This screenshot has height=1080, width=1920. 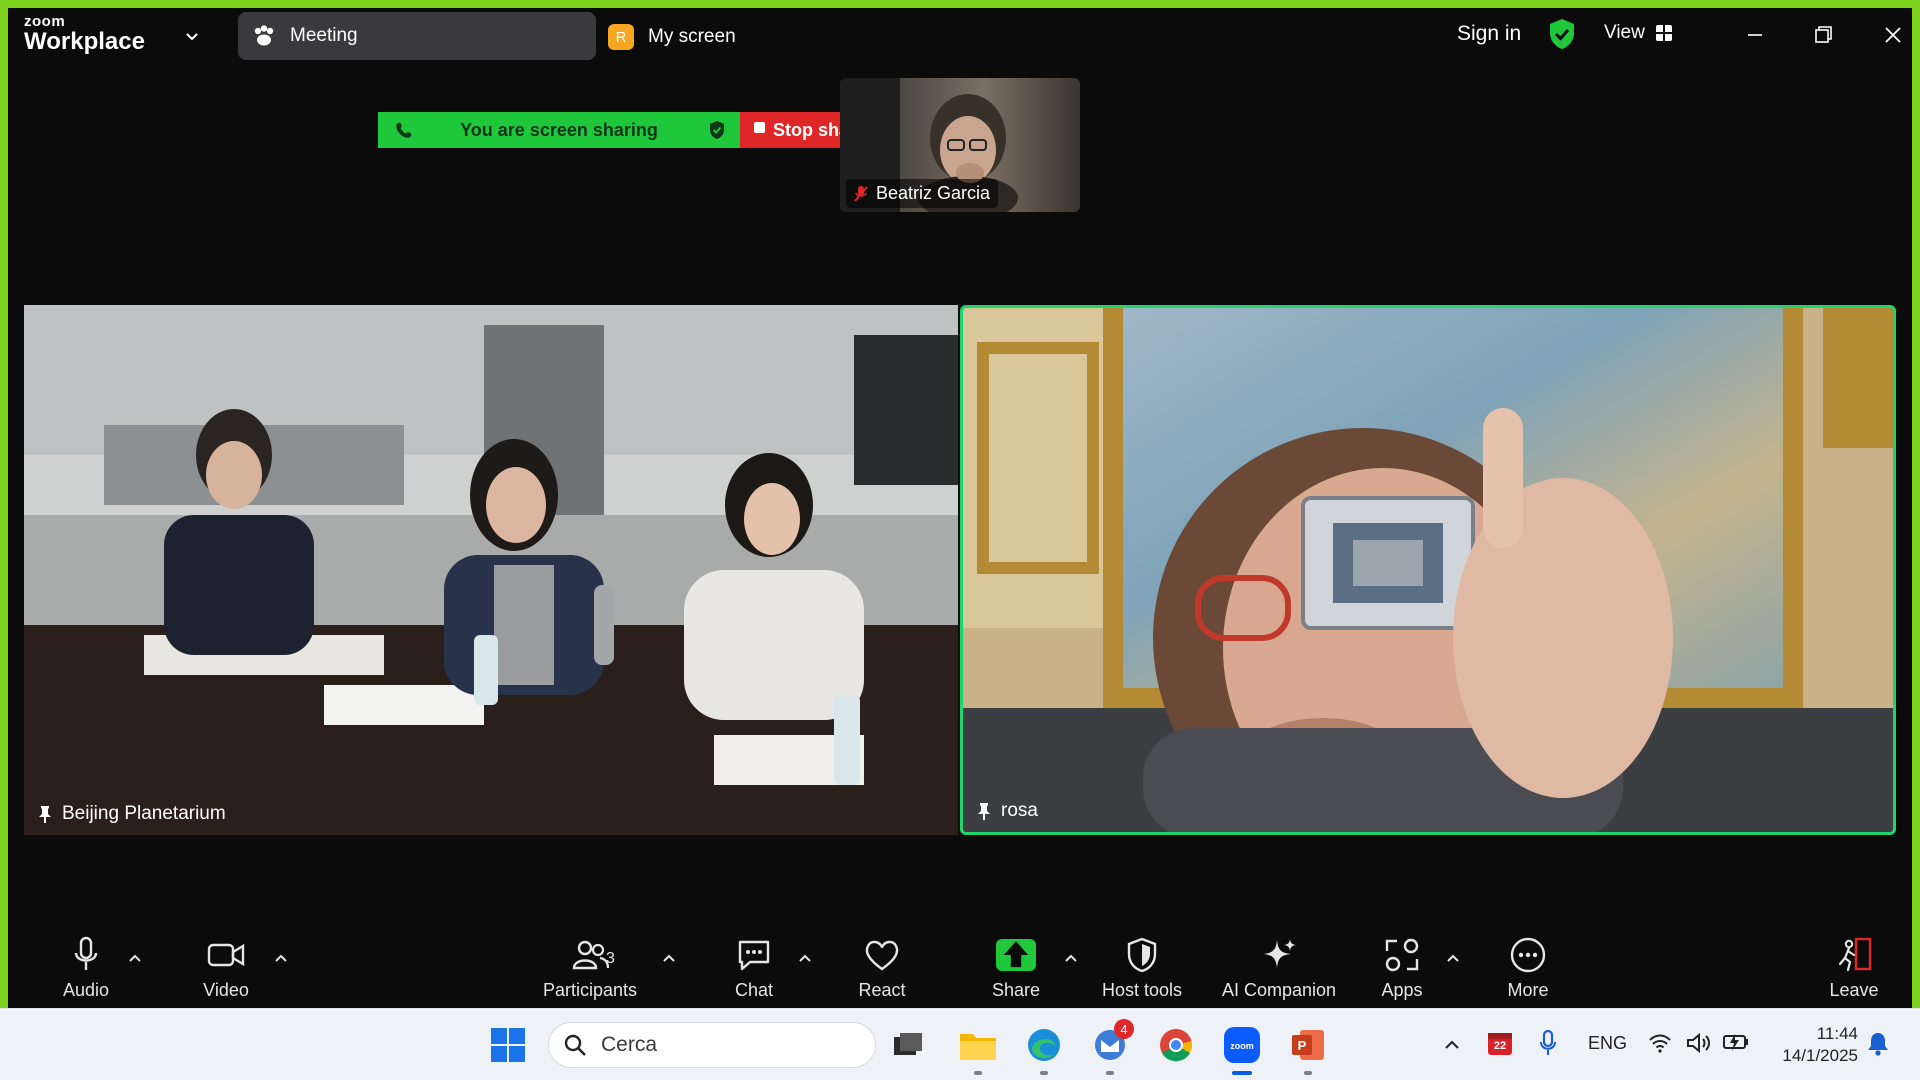 I want to click on grid-view-icon, so click(x=1663, y=33).